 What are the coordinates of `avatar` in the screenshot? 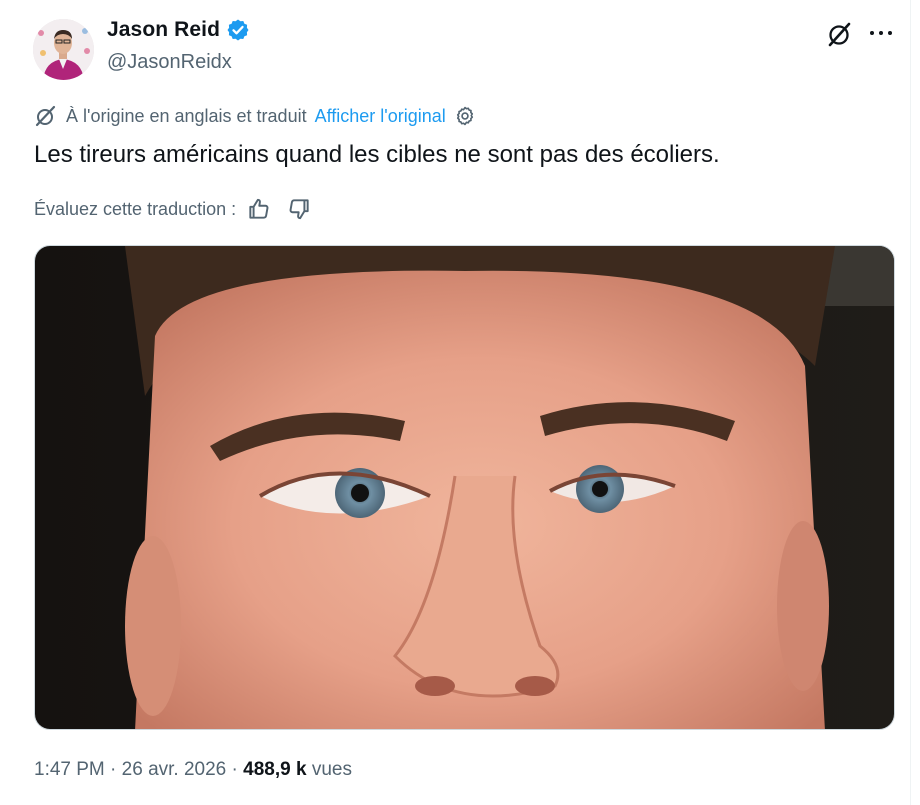 It's located at (63, 49).